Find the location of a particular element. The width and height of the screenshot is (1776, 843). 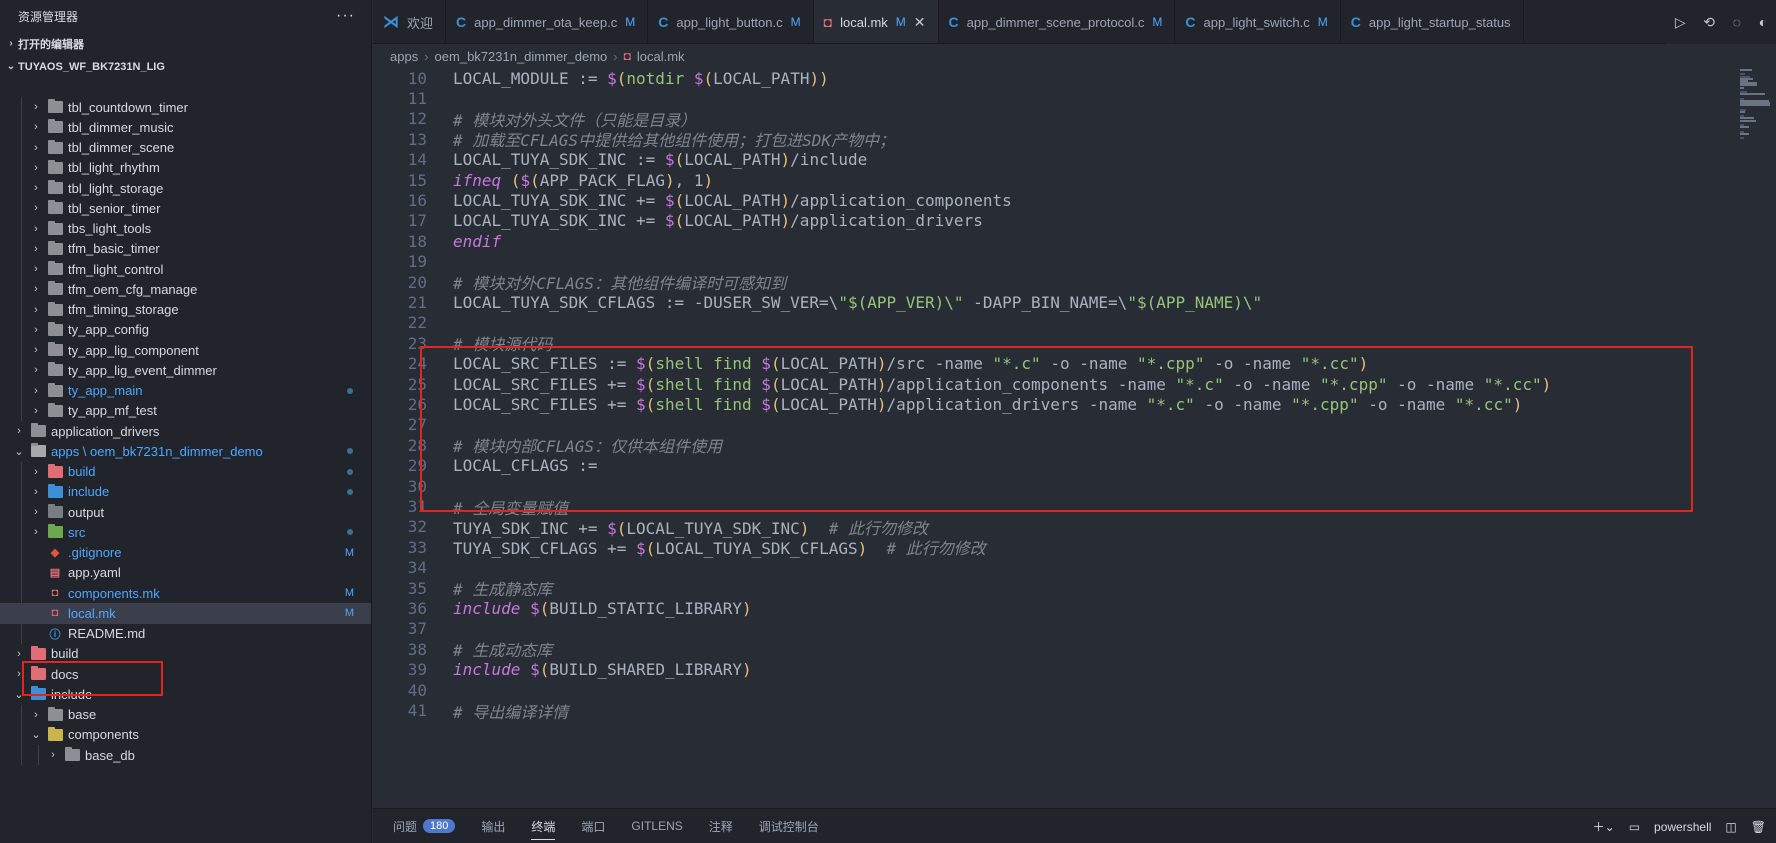

tree-item: › ty_app_config is located at coordinates (185, 329).